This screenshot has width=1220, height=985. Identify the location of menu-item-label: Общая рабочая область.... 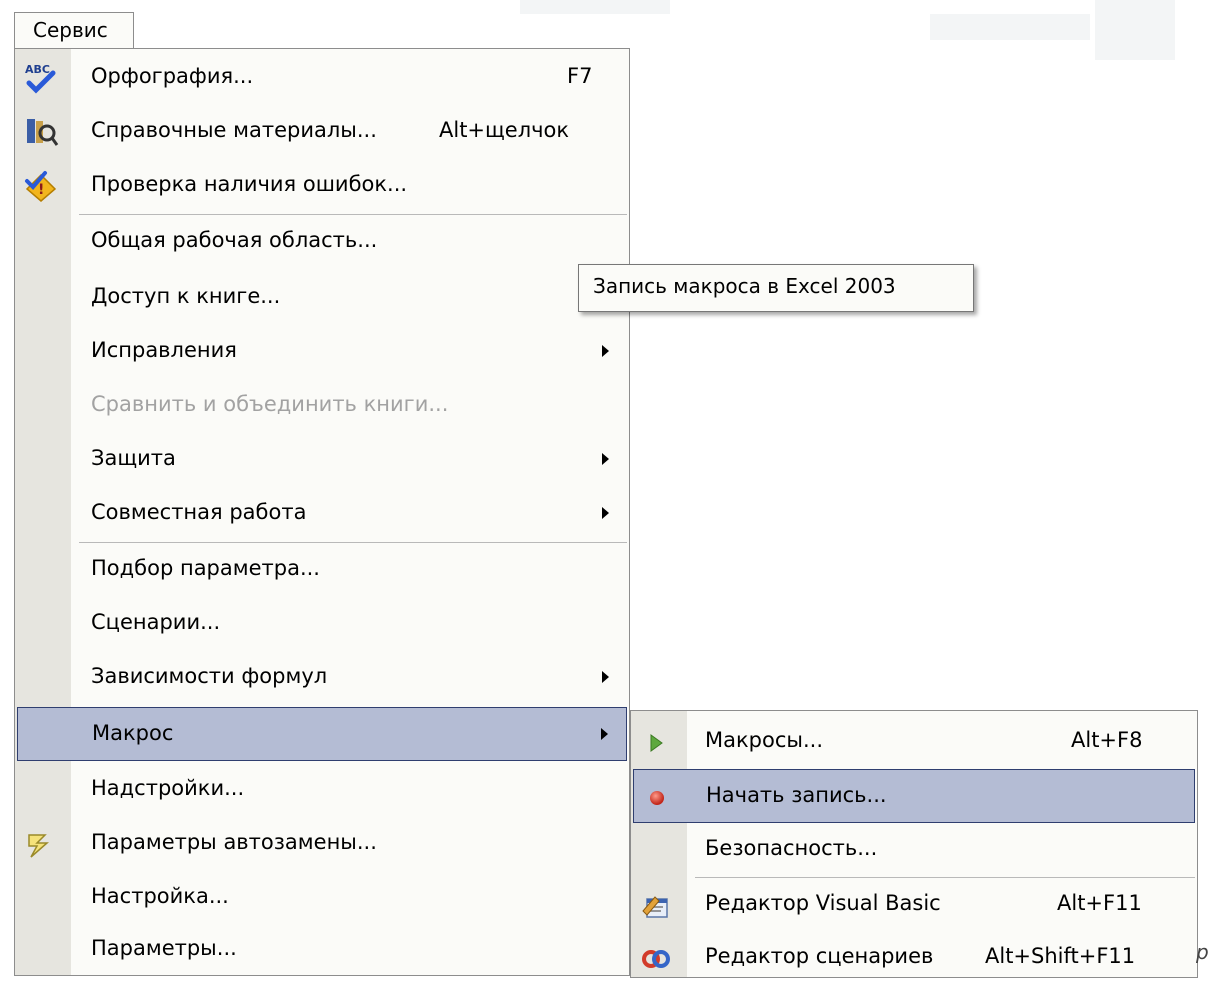
(234, 240).